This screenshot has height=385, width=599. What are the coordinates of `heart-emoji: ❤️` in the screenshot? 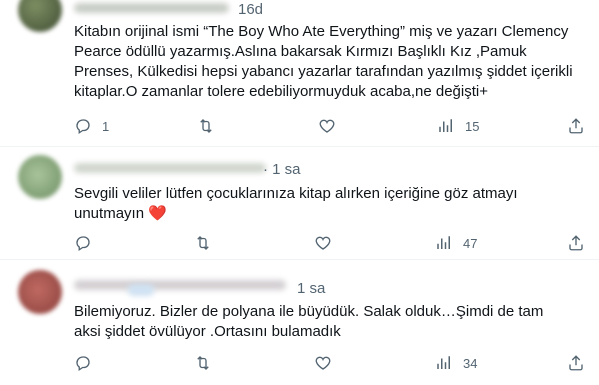 It's located at (157, 213).